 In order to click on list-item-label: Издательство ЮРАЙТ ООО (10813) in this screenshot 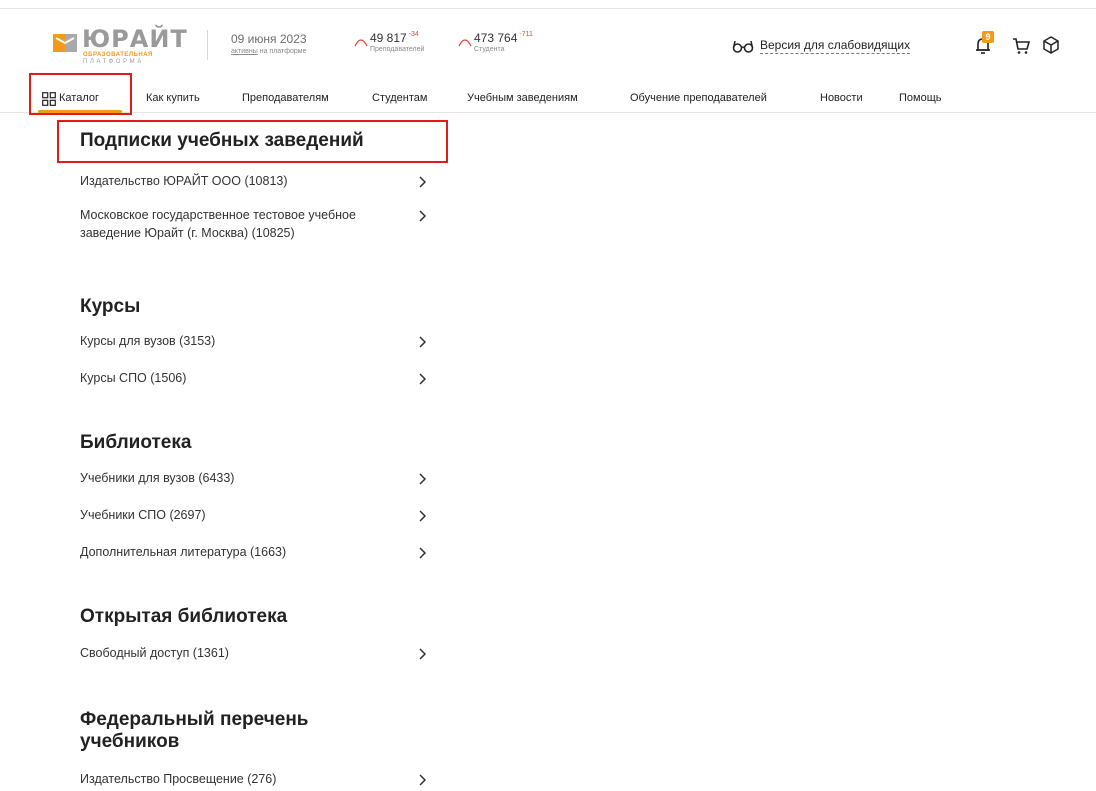, I will do `click(184, 181)`.